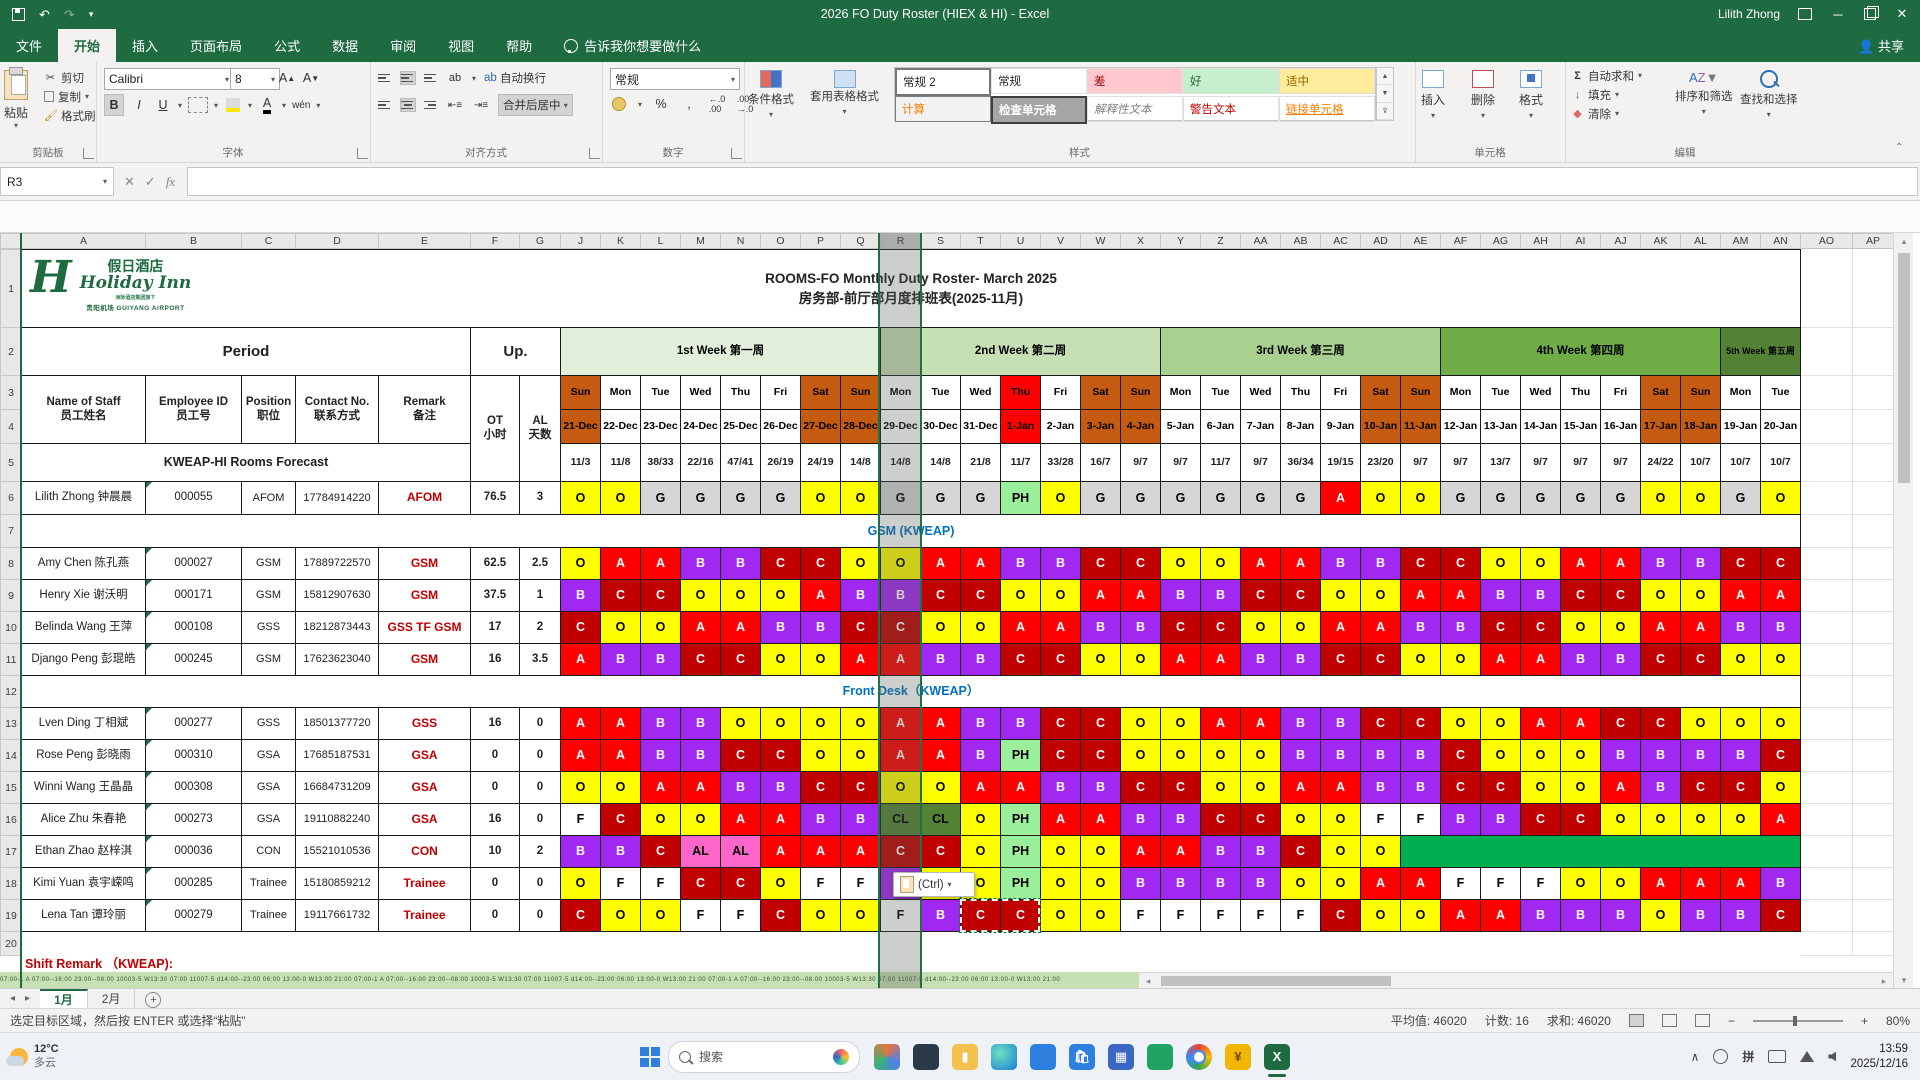  What do you see at coordinates (540, 627) in the screenshot?
I see `staff-al-cell: 2` at bounding box center [540, 627].